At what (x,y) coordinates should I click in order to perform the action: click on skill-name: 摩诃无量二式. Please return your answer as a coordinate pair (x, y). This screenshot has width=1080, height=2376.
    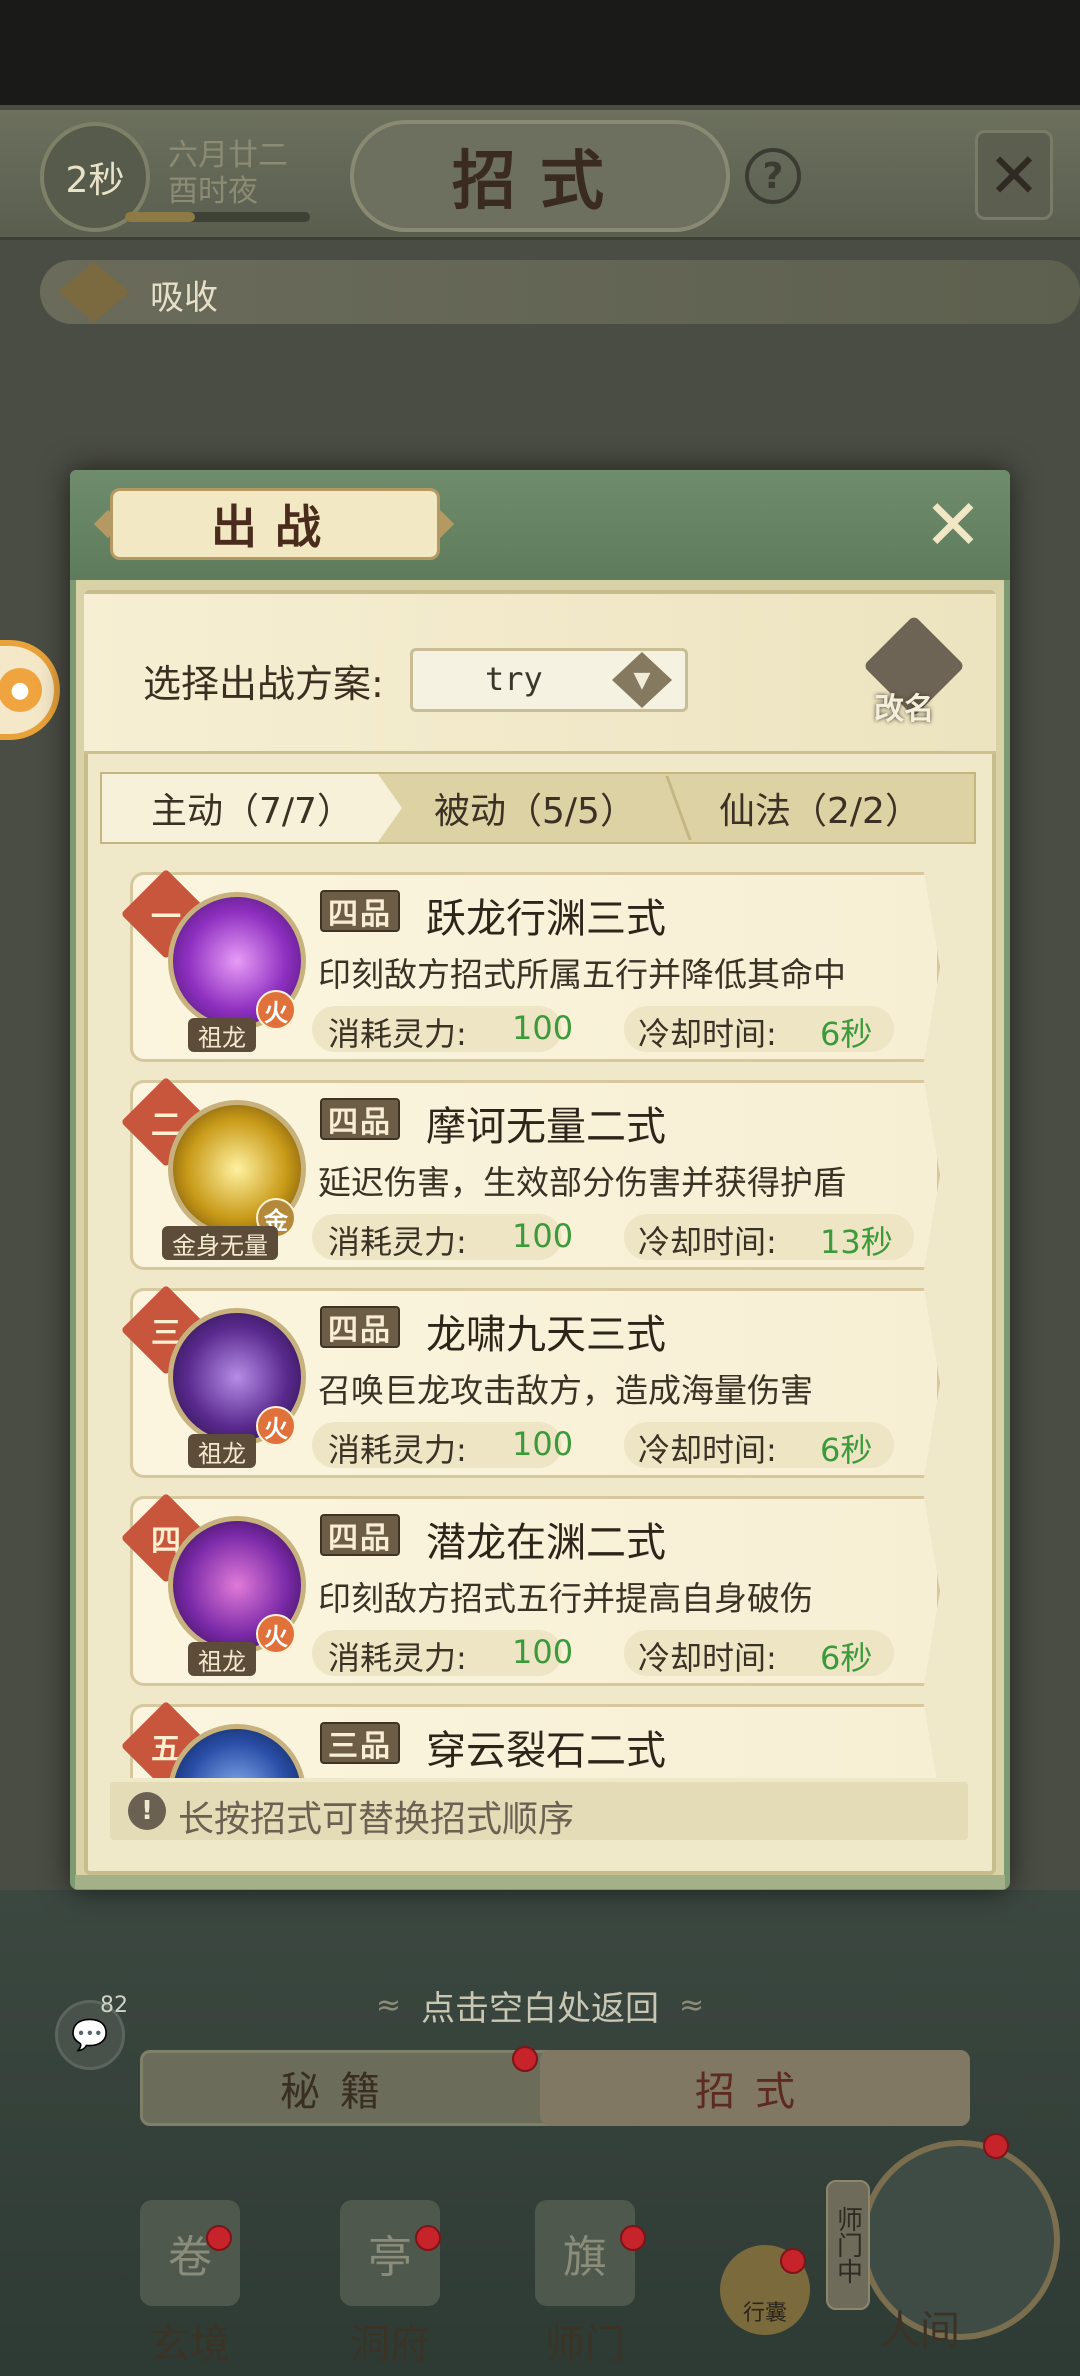
    Looking at the image, I should click on (546, 1127).